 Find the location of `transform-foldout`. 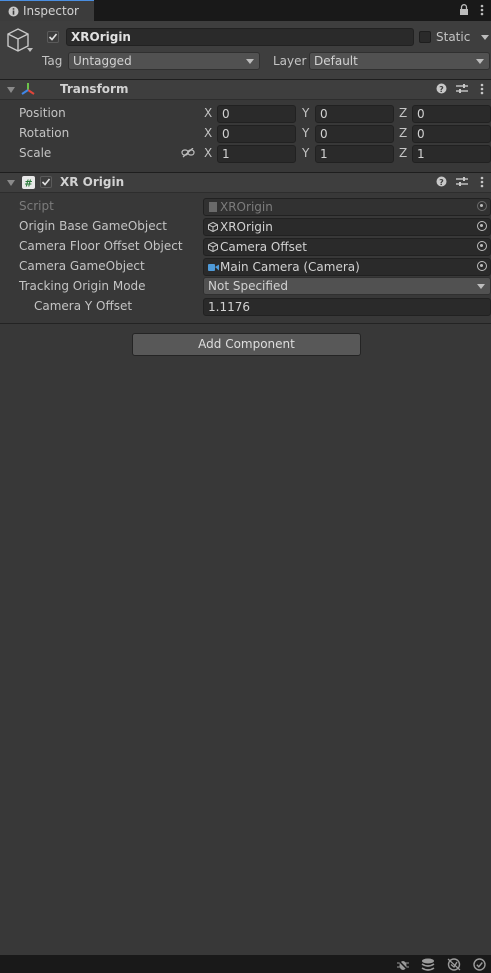

transform-foldout is located at coordinates (11, 90).